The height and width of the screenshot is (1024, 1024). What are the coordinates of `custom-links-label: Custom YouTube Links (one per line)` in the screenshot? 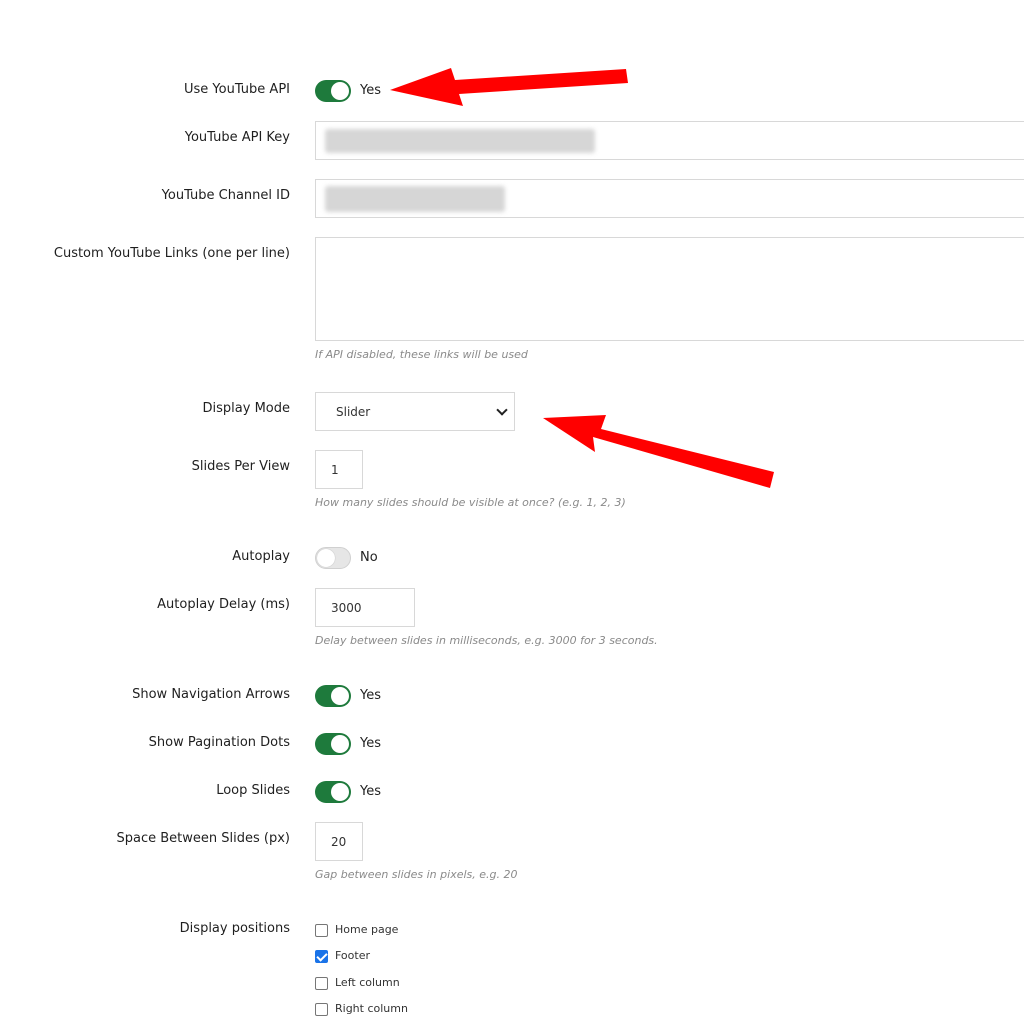 It's located at (171, 253).